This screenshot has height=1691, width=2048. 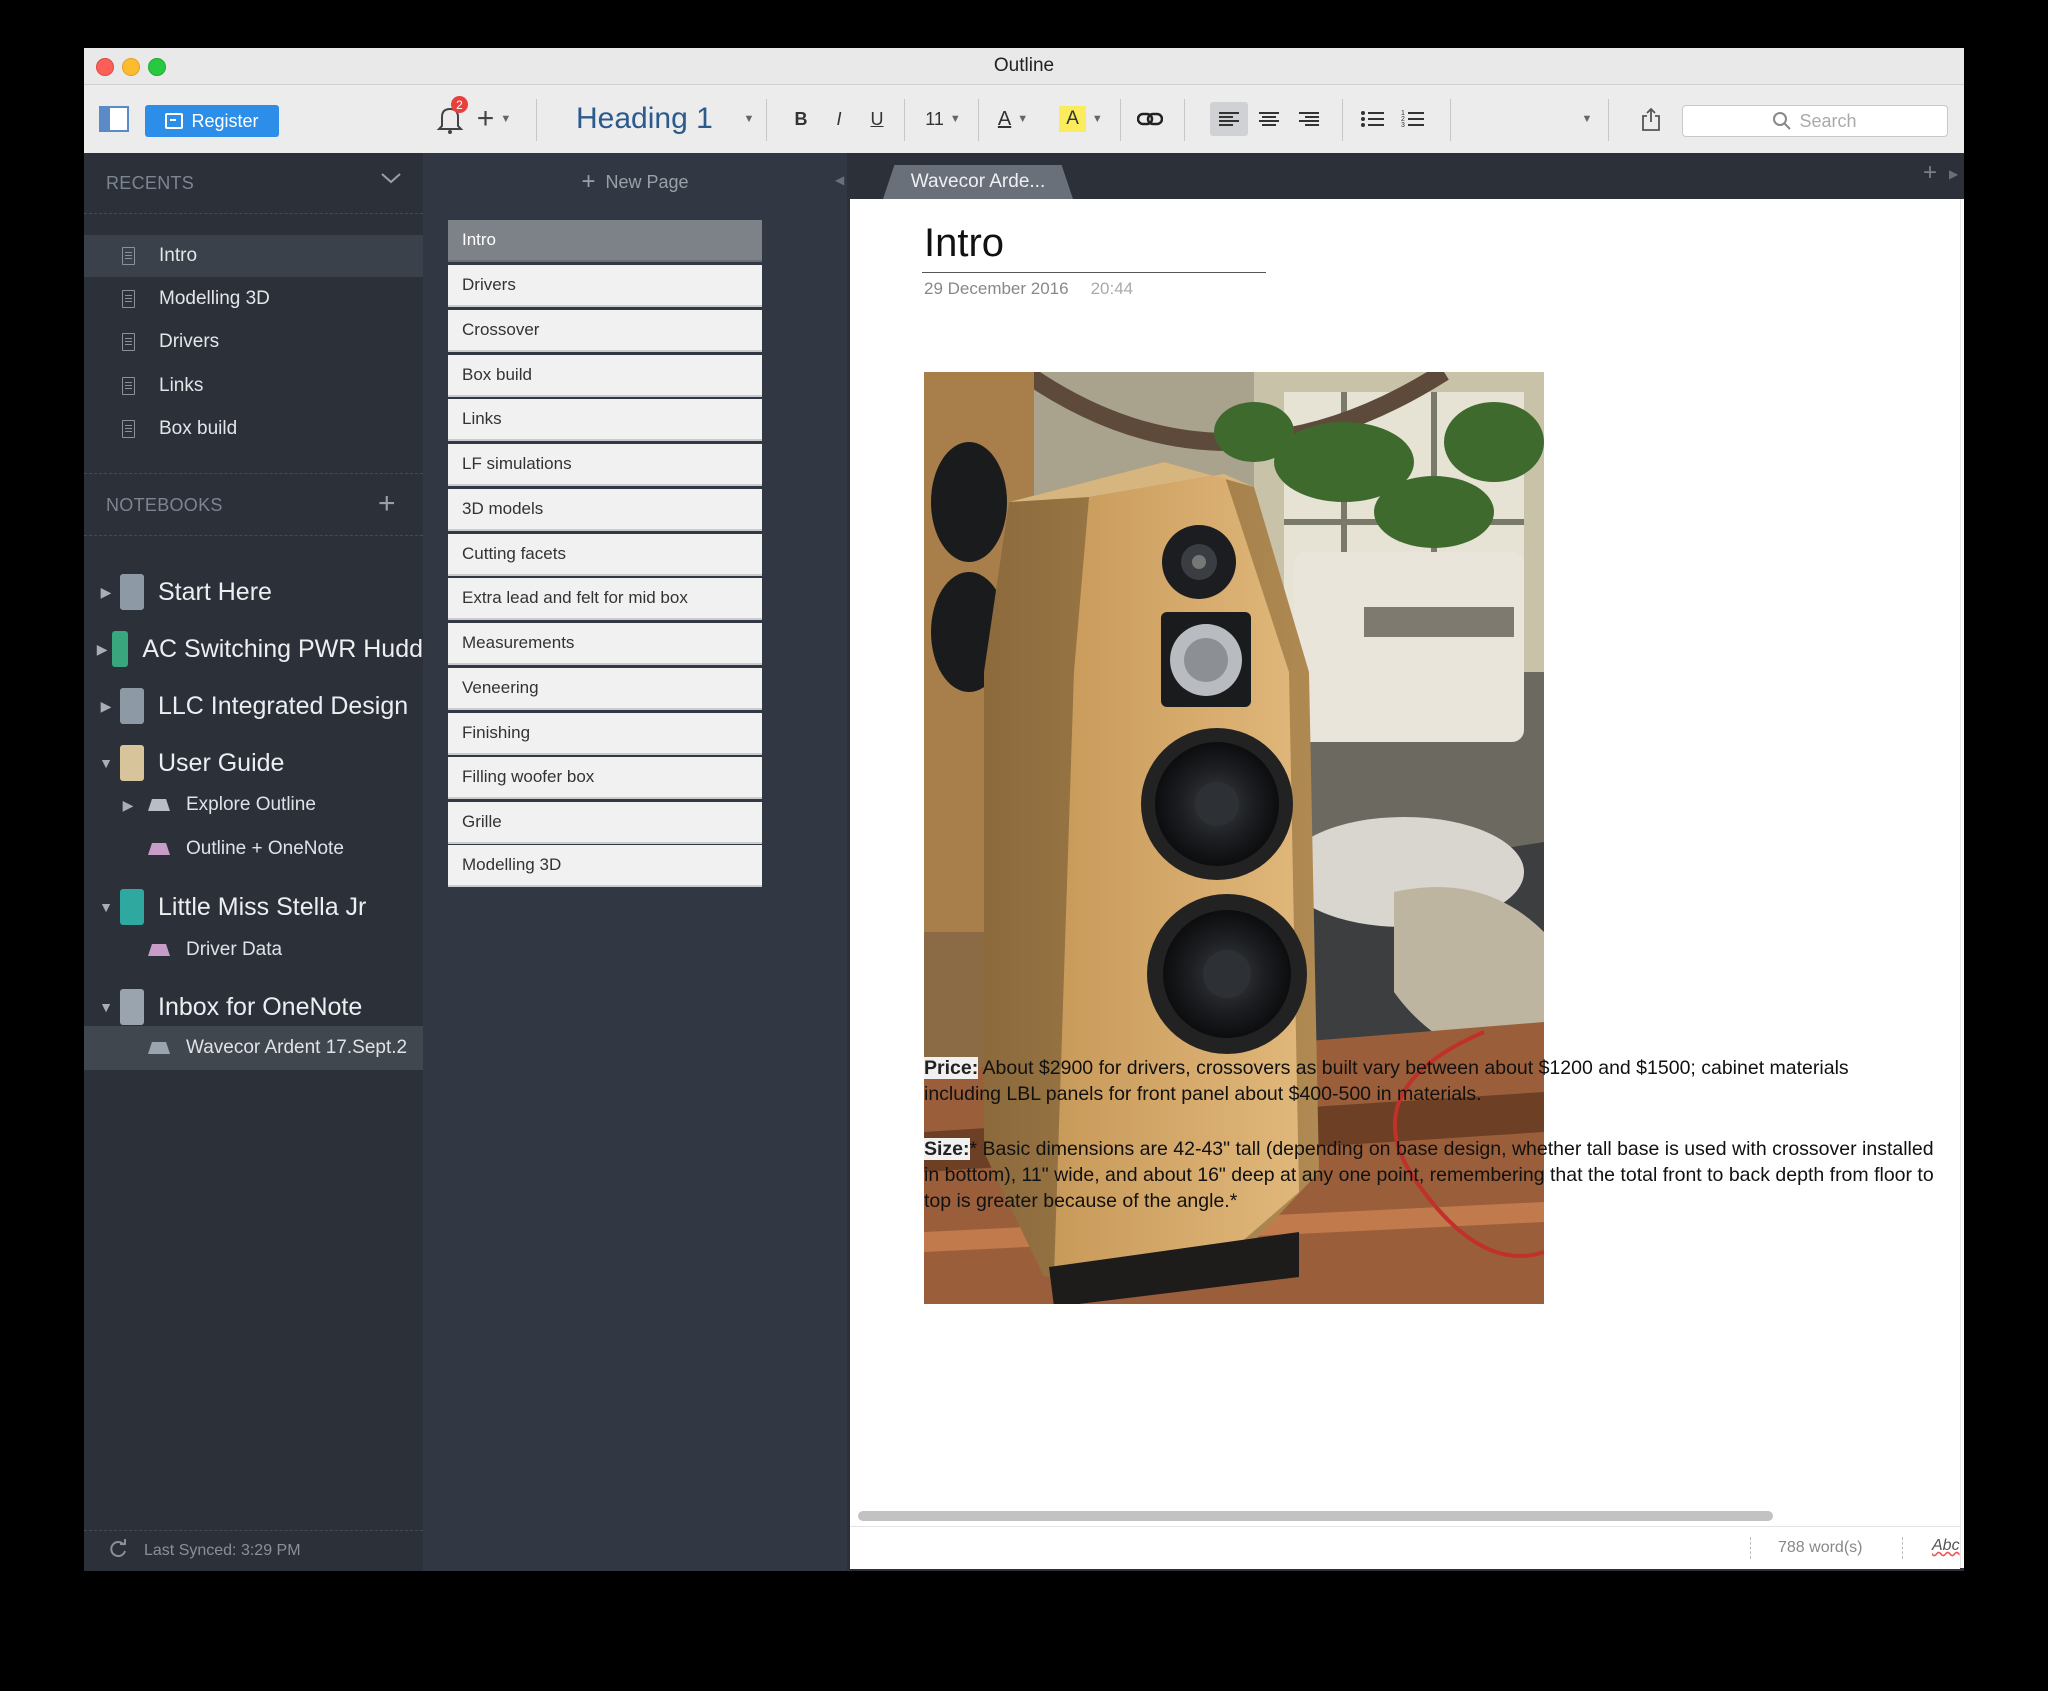 I want to click on recent-item-label: Modelling 3D, so click(x=214, y=298).